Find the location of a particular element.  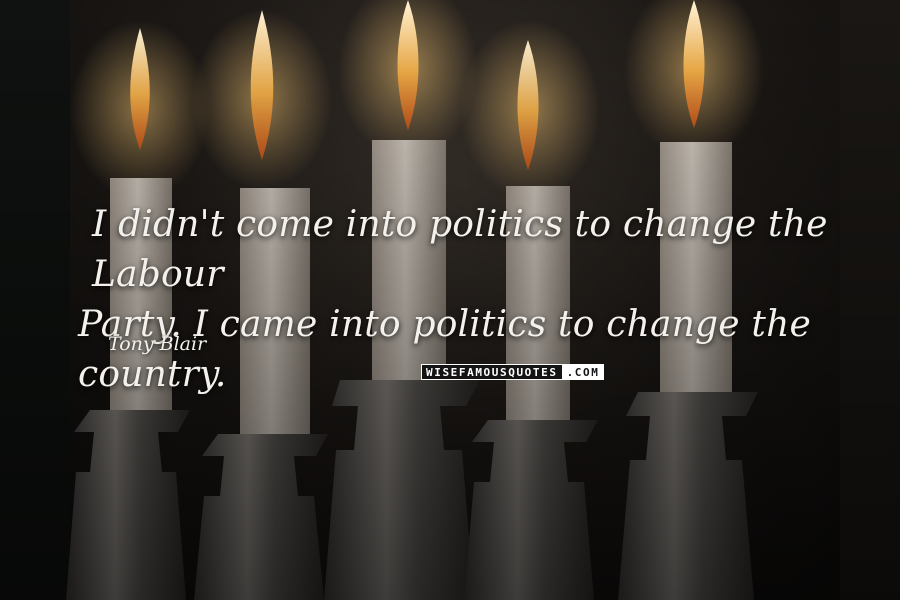

watermark-tld: .COM is located at coordinates (583, 372).